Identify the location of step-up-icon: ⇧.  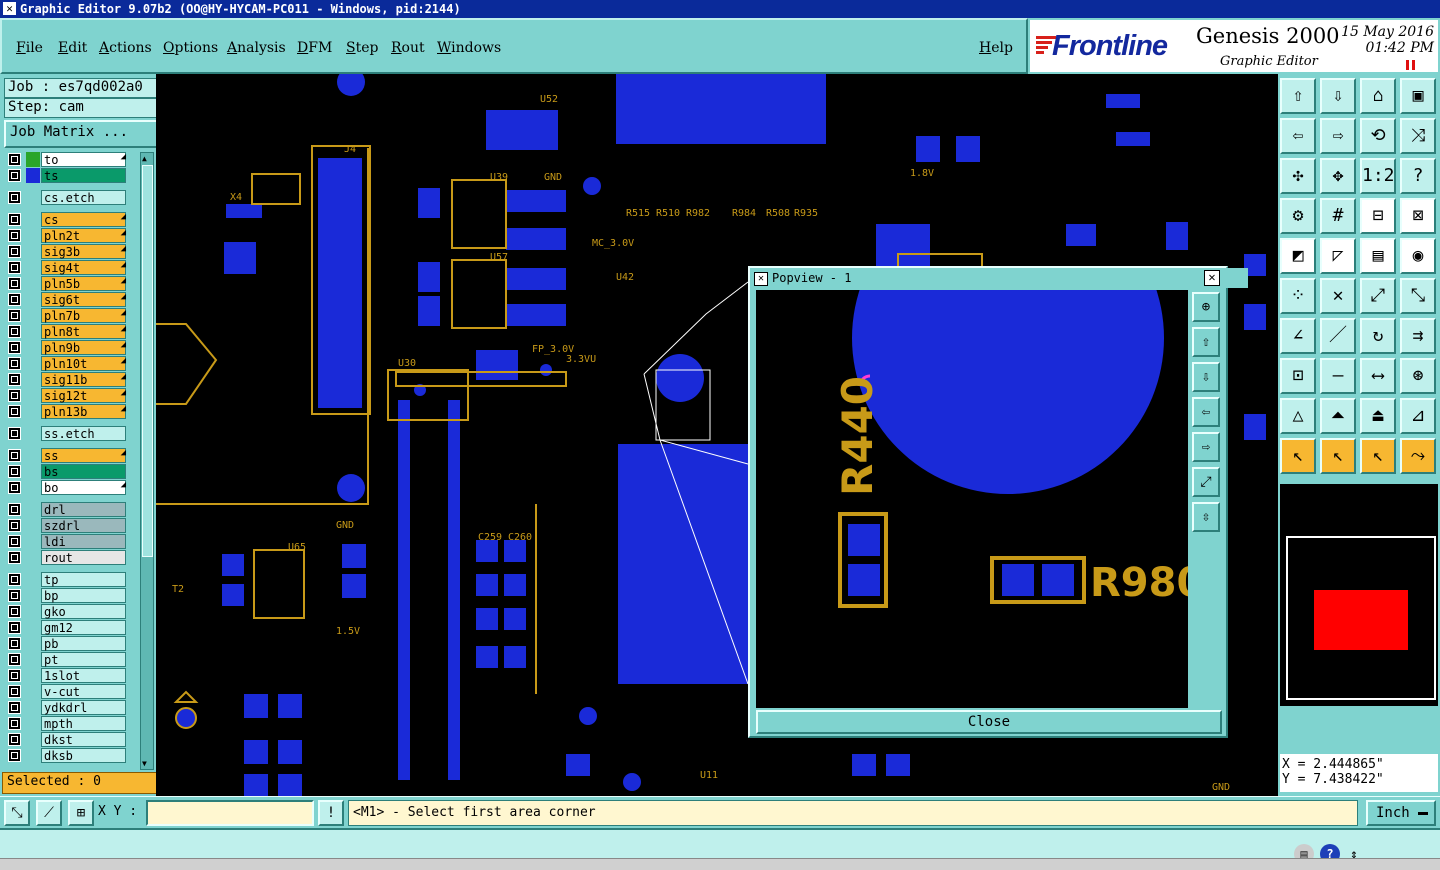
(1298, 96).